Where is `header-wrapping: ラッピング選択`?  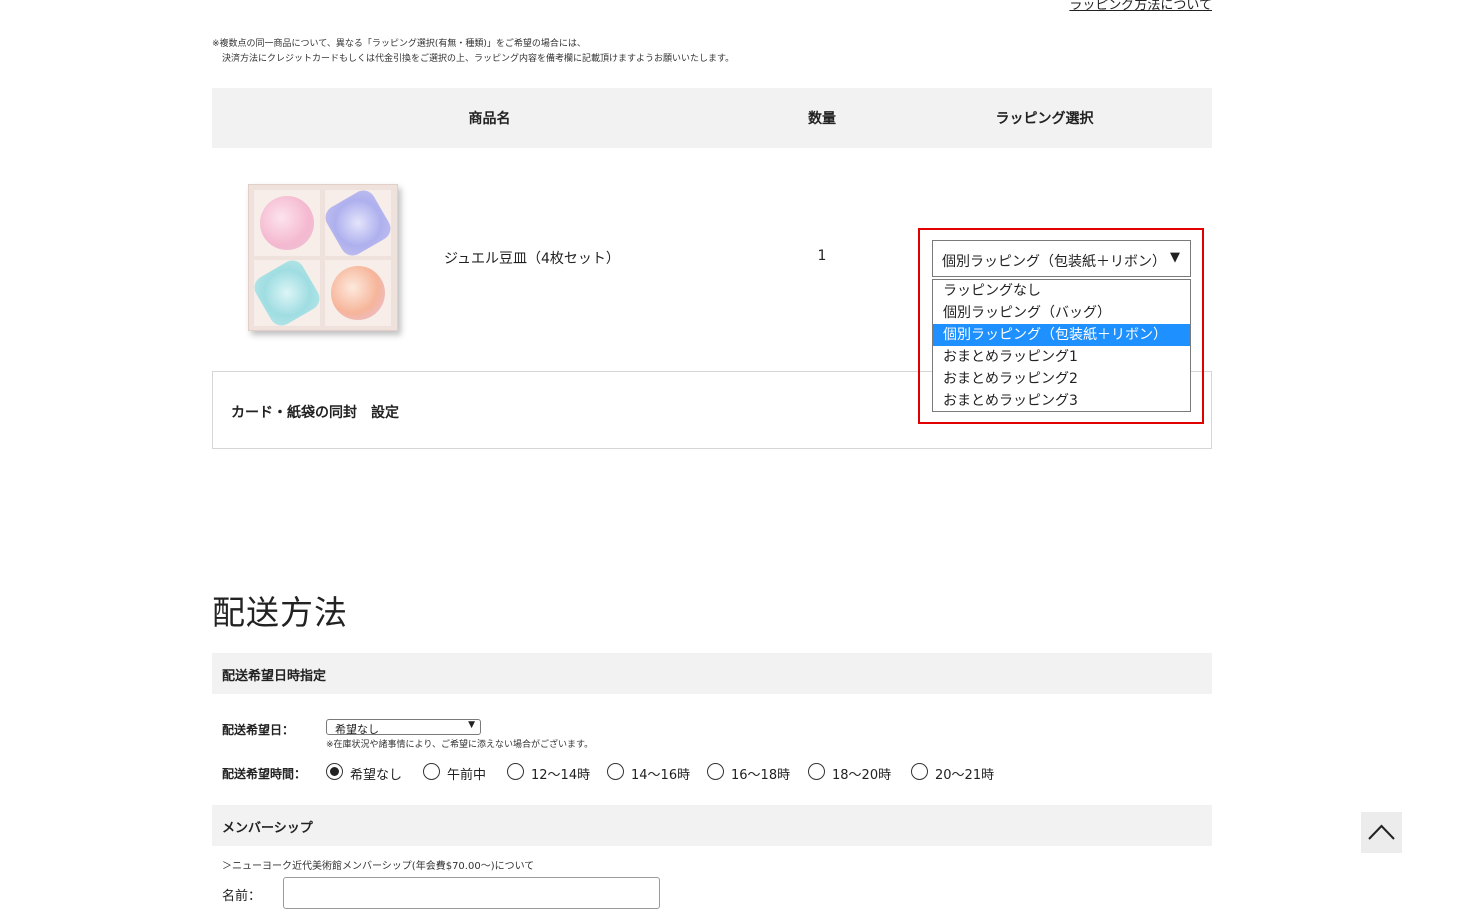 header-wrapping: ラッピング選択 is located at coordinates (1044, 119).